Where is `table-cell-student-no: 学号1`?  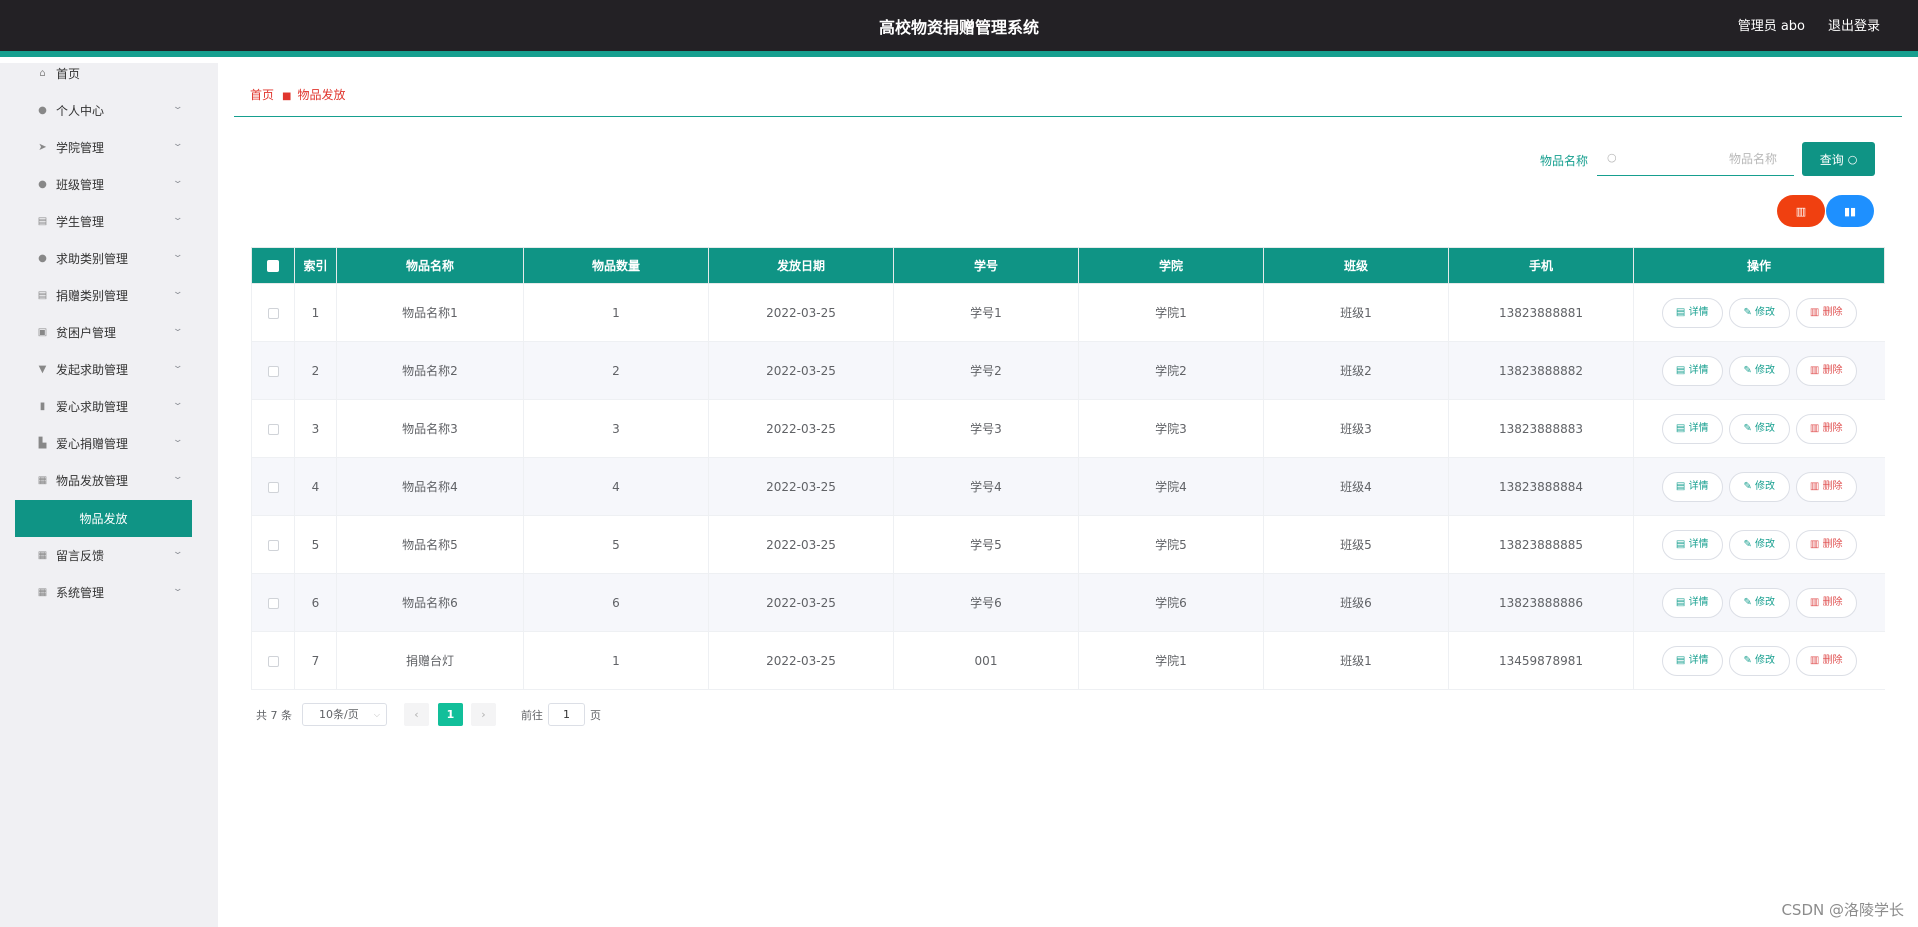 table-cell-student-no: 学号1 is located at coordinates (986, 312).